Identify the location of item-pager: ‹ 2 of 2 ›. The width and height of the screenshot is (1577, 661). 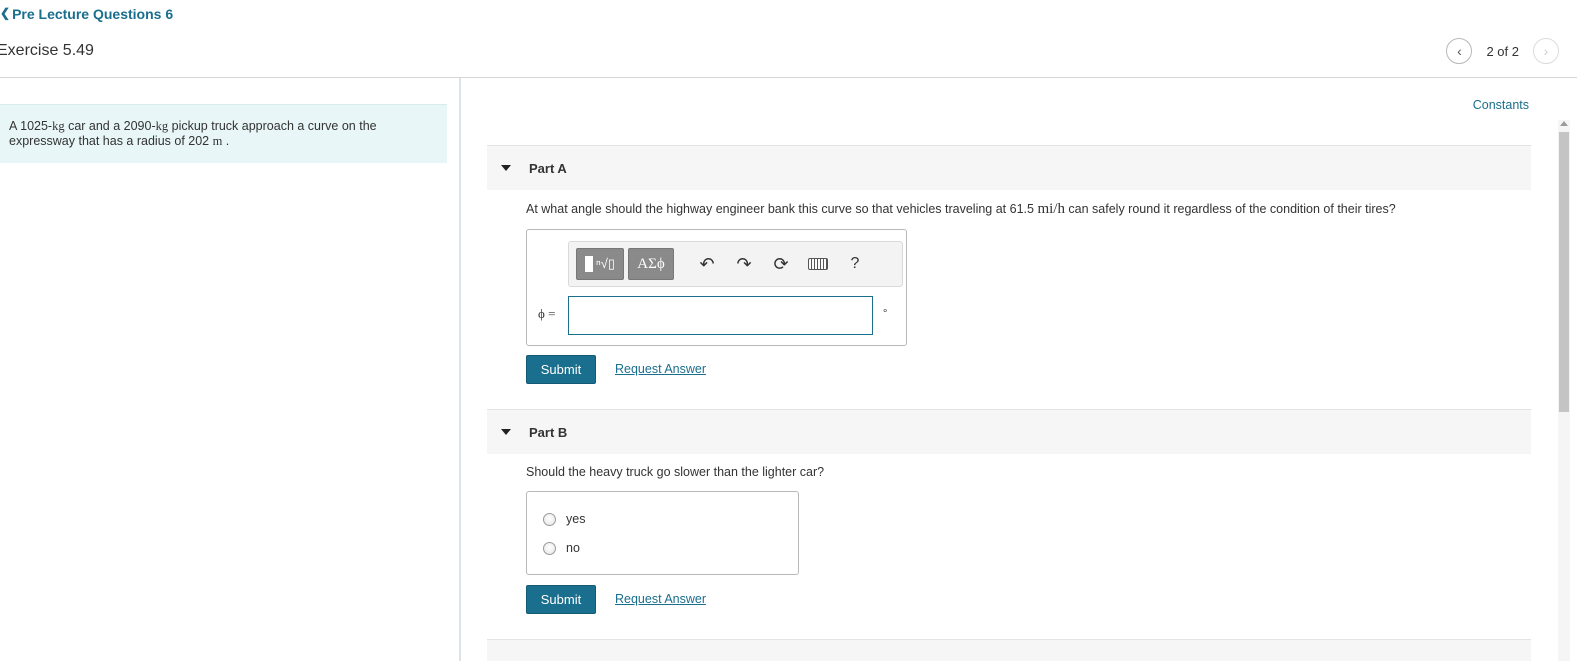
(1502, 51).